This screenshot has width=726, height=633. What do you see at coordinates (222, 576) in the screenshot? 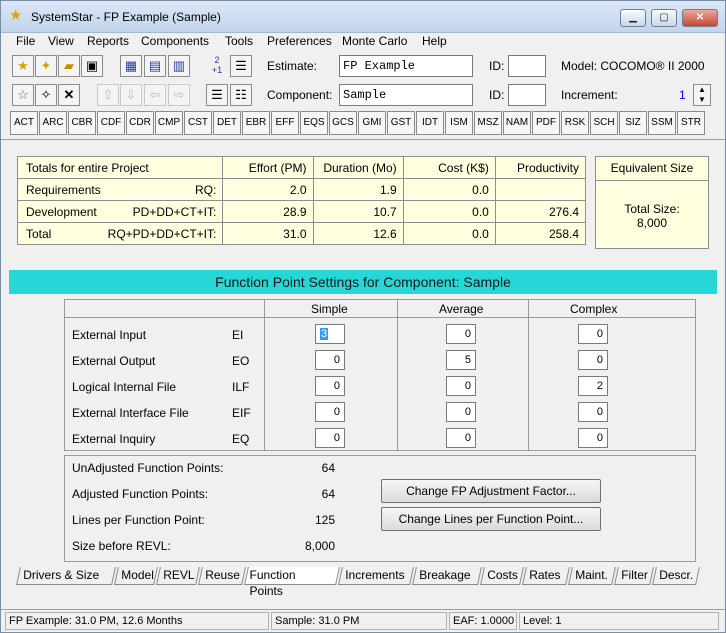
I see `tab-reuse: Reuse` at bounding box center [222, 576].